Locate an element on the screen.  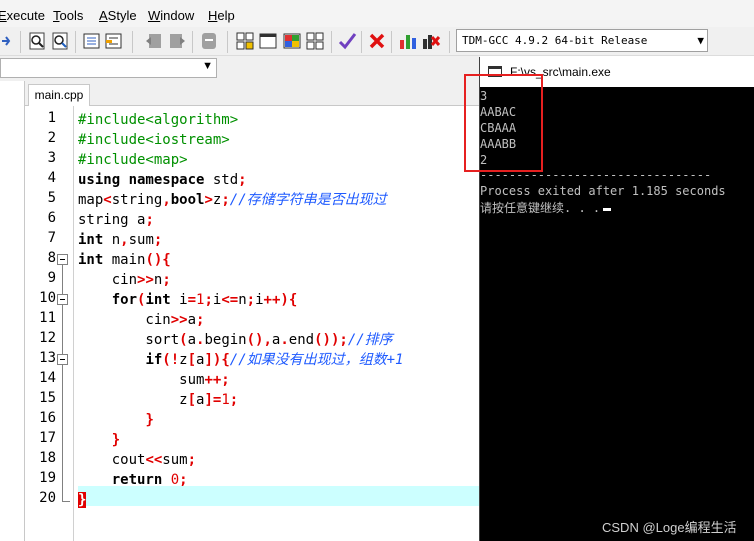
line-number: 18 is located at coordinates (47, 458).